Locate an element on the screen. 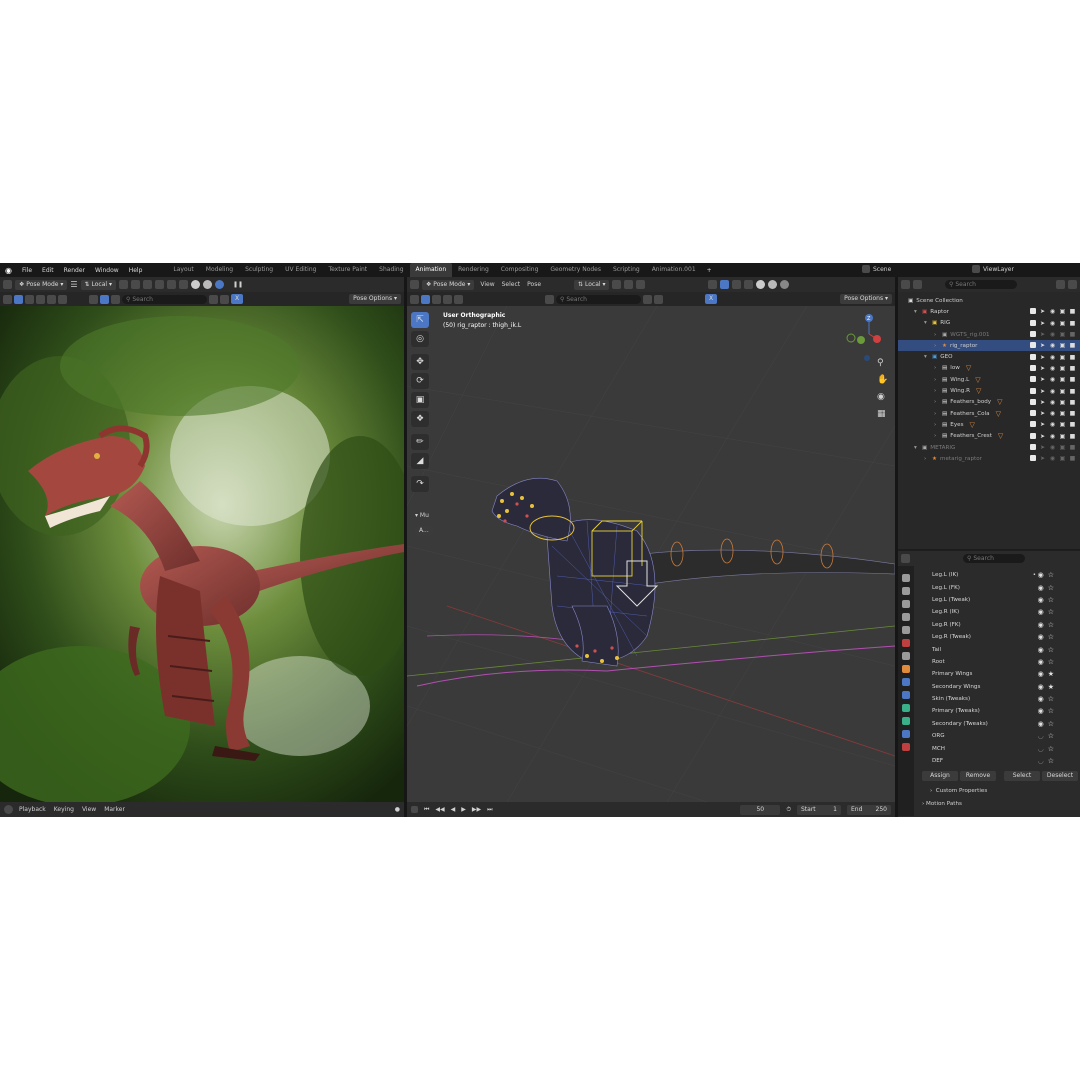 The height and width of the screenshot is (1080, 1080). select-mode-subtract-icon is located at coordinates (40, 299).